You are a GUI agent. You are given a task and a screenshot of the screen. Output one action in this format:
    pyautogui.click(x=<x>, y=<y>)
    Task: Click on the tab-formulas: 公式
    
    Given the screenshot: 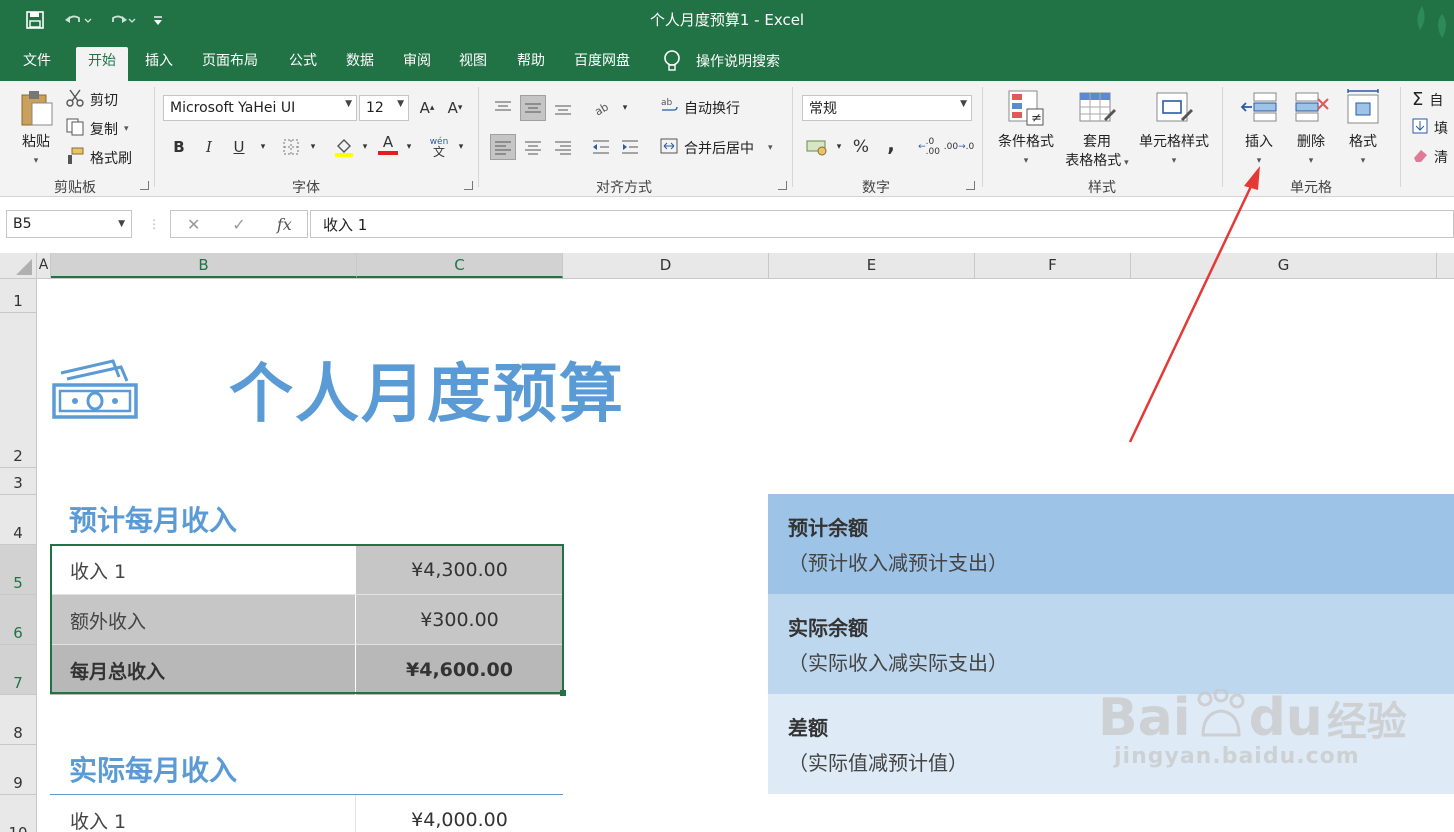 What is the action you would take?
    pyautogui.click(x=303, y=64)
    